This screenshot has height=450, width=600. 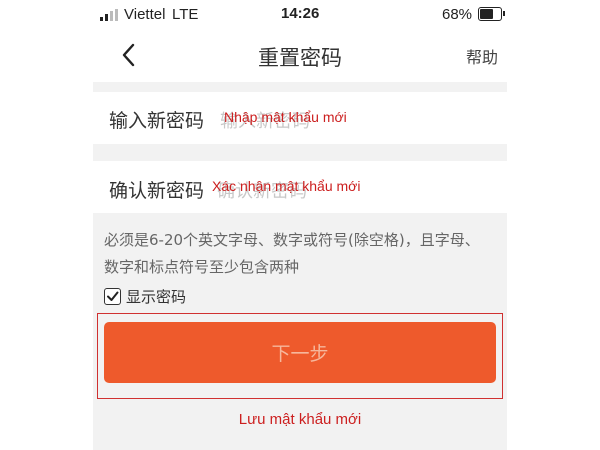 I want to click on hint-line-2: 数字和标点符号至少包含两种, so click(x=202, y=267).